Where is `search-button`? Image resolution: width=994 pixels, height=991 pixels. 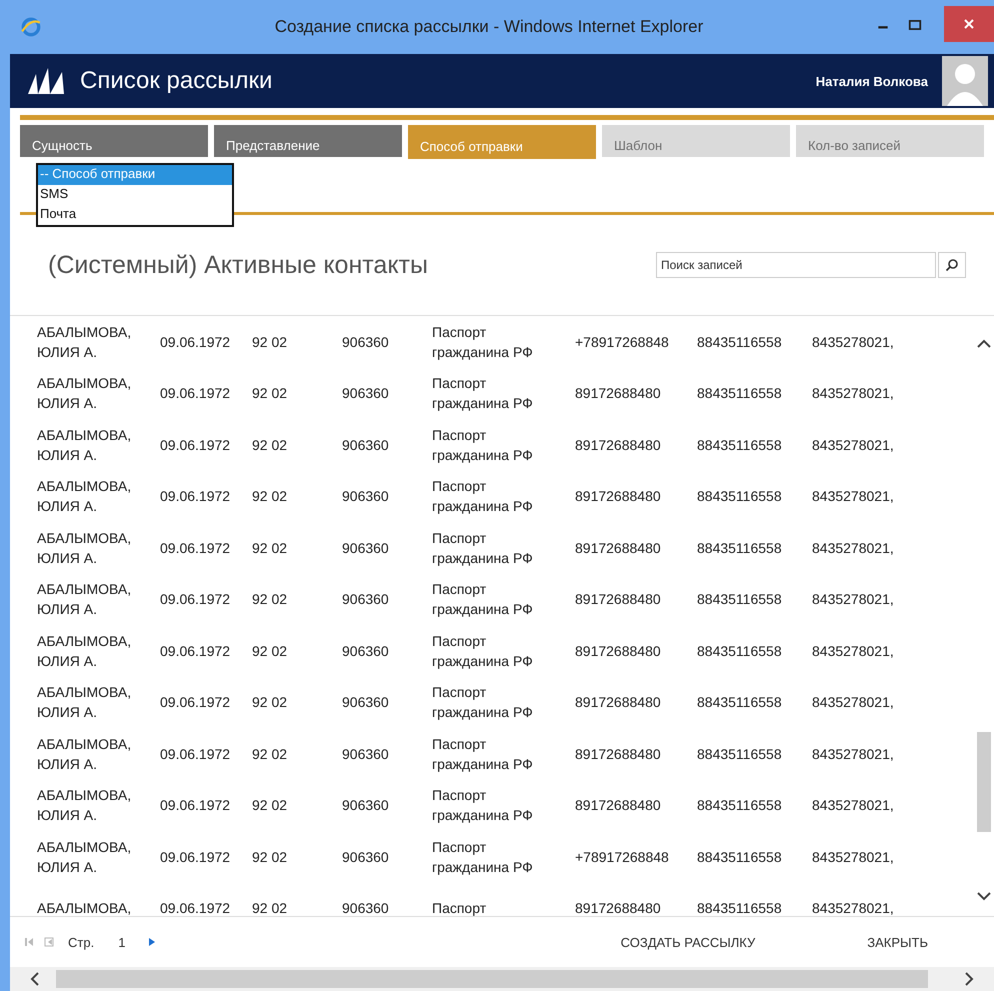
search-button is located at coordinates (952, 265).